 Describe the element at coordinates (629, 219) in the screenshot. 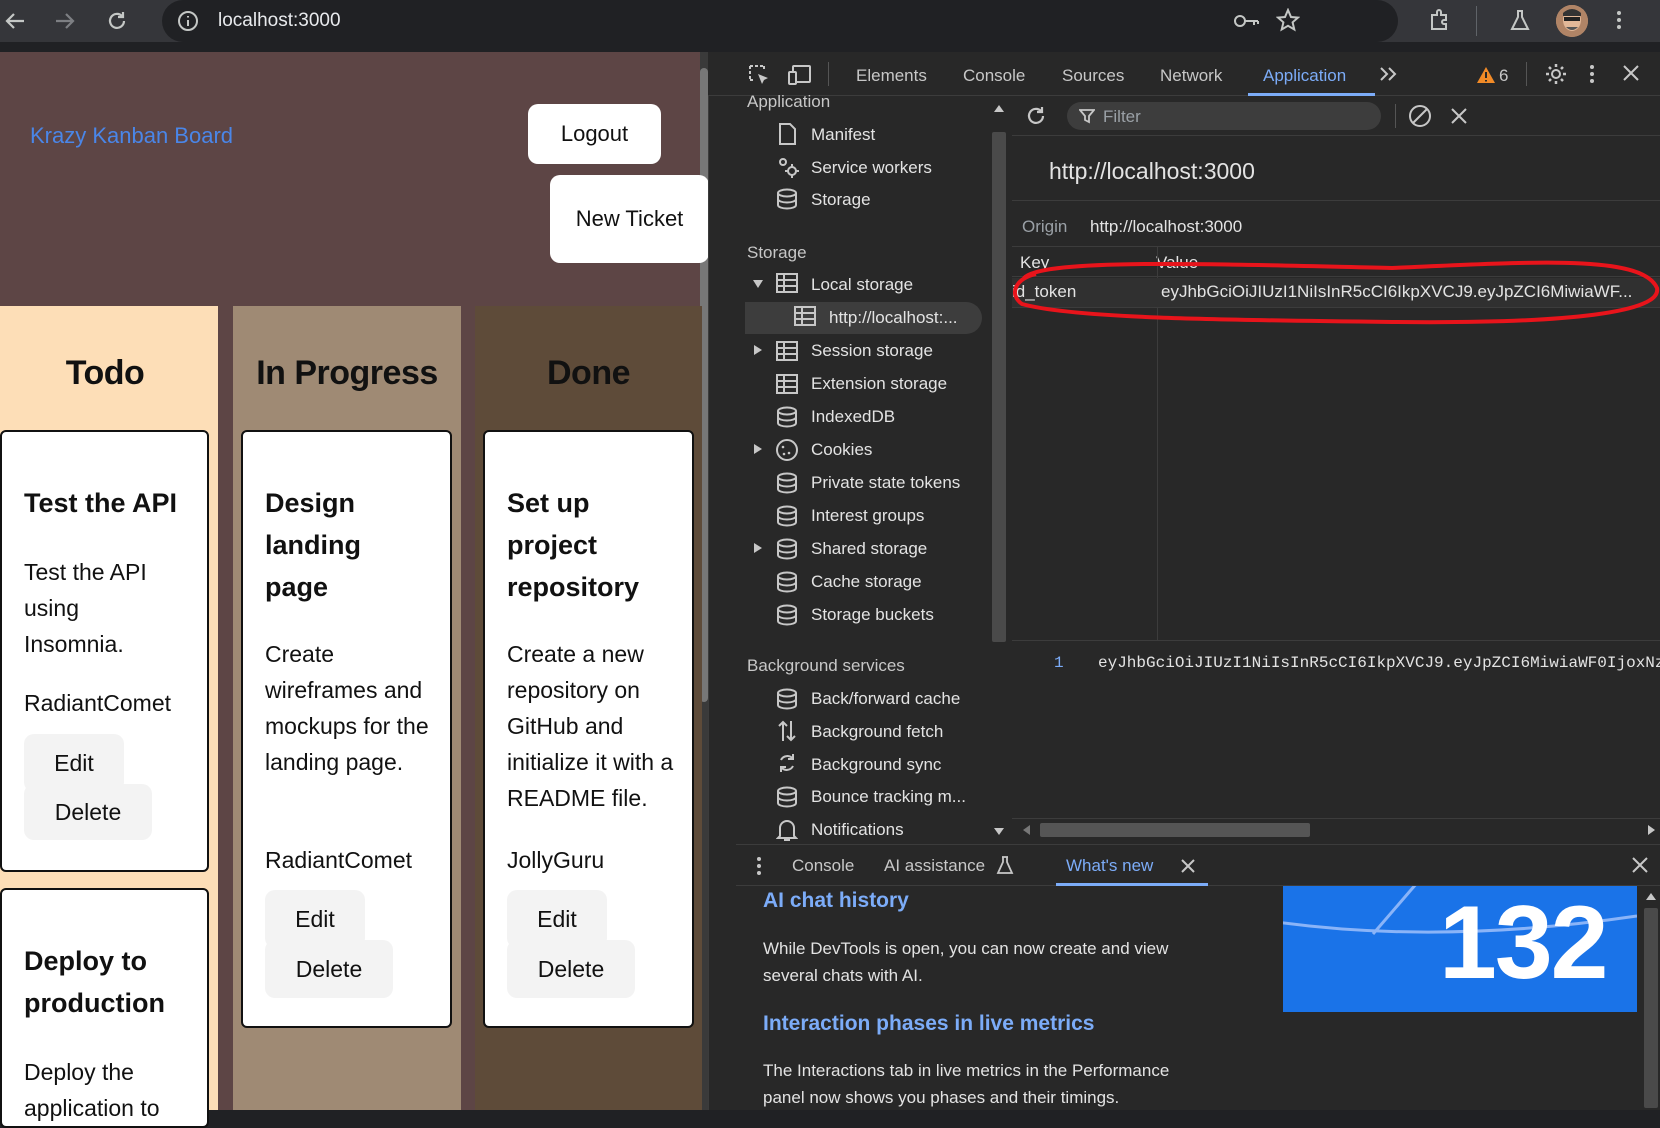

I see `new-ticket-button: New Ticket` at that location.